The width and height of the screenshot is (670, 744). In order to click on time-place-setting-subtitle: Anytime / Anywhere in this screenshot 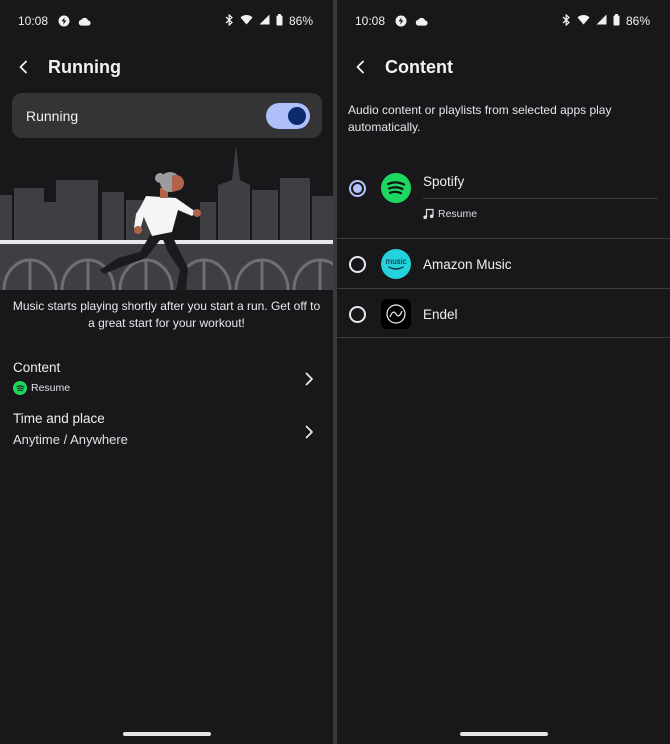, I will do `click(70, 439)`.